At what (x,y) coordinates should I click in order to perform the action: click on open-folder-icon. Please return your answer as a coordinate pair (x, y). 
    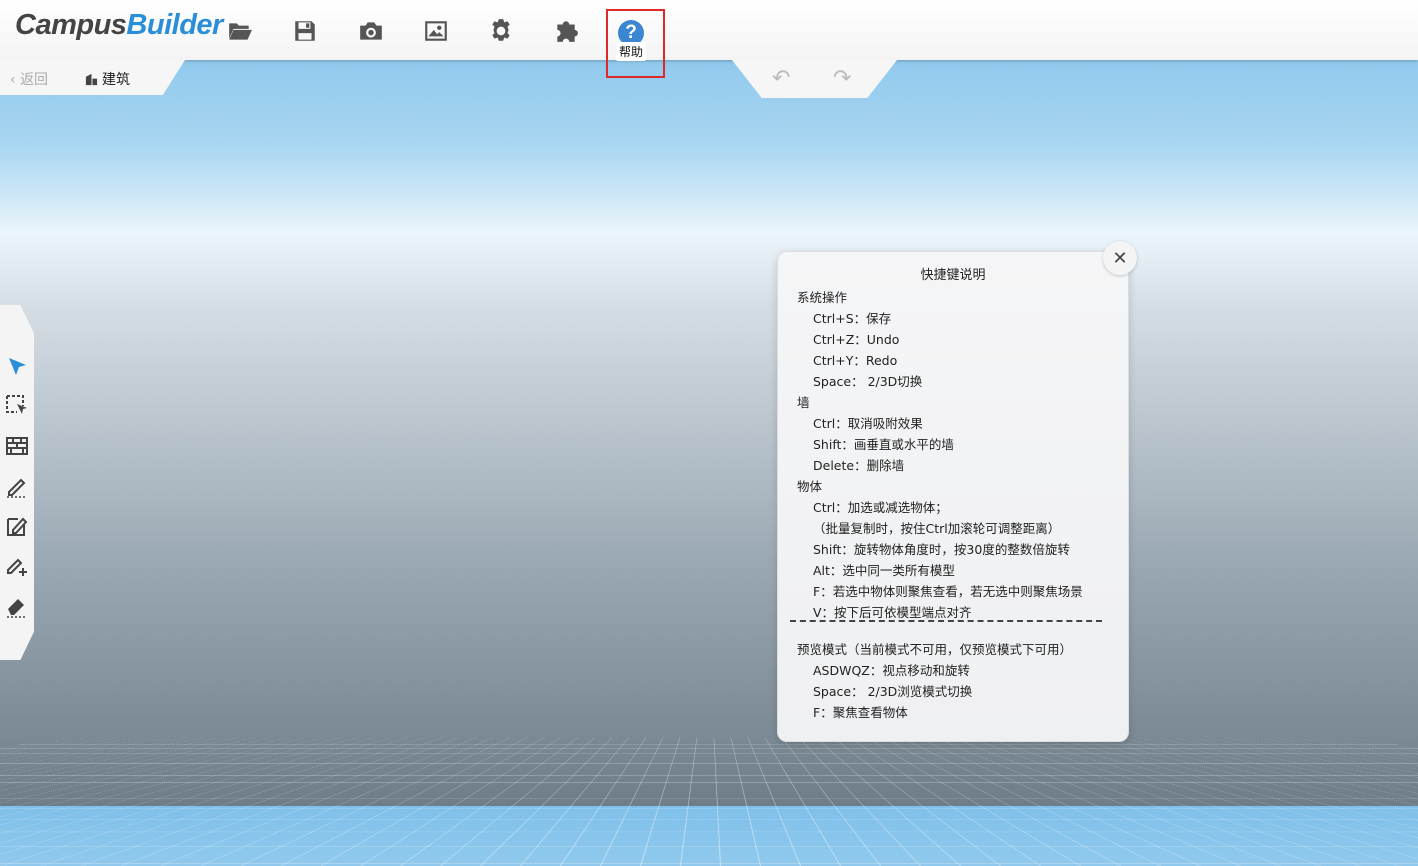
    Looking at the image, I should click on (240, 31).